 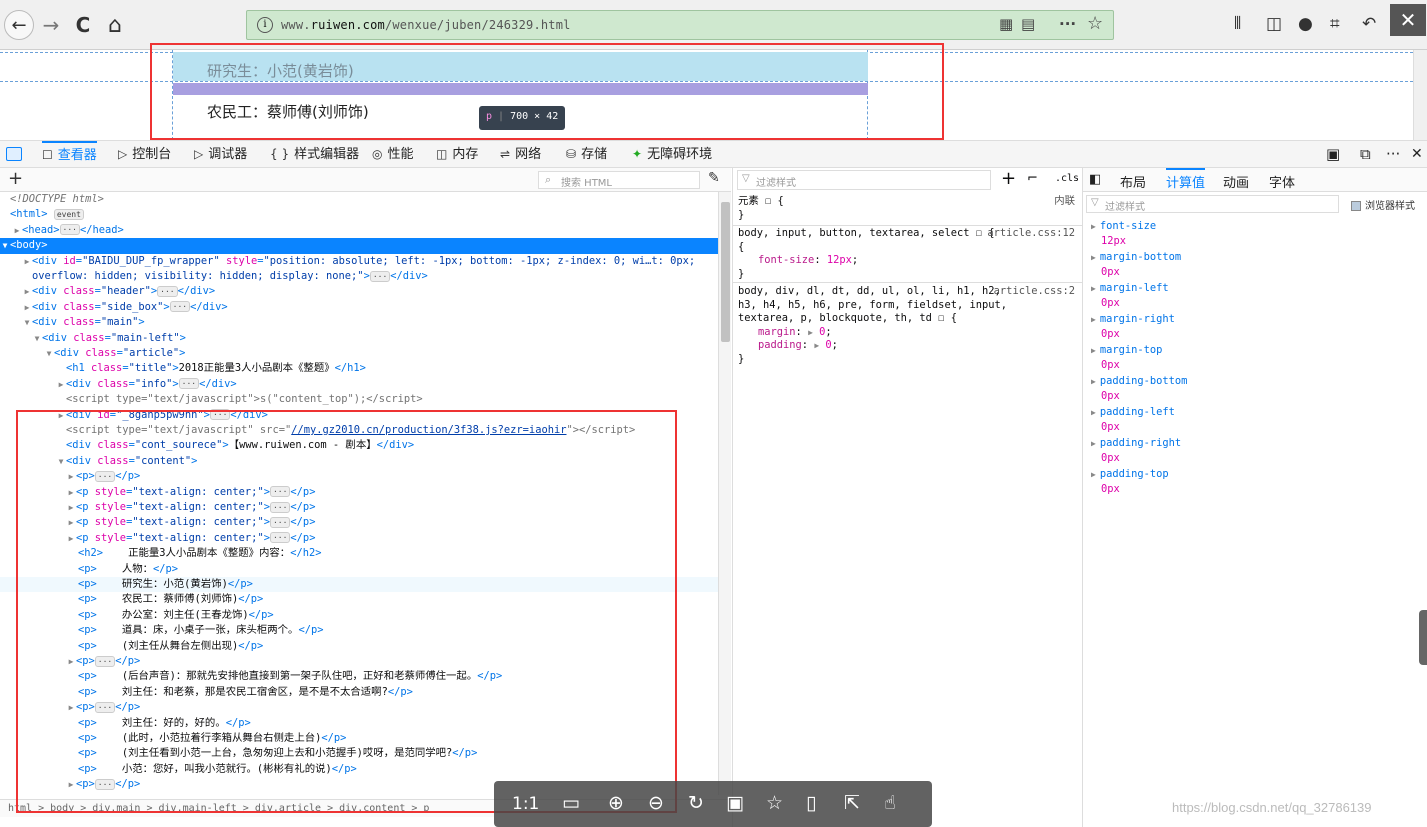 What do you see at coordinates (359, 646) in the screenshot?
I see `tree-node: <p> (刘主任从舞台左侧出现)</p>` at bounding box center [359, 646].